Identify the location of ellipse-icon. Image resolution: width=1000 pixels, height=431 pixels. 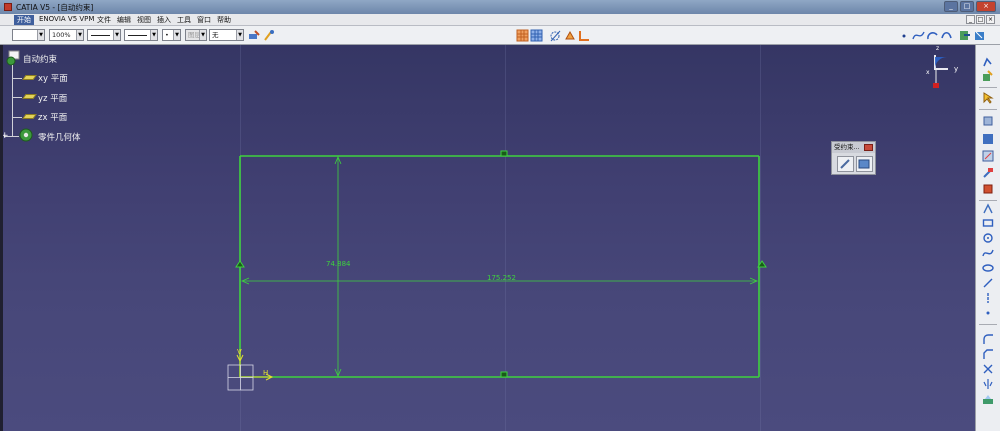
(988, 268).